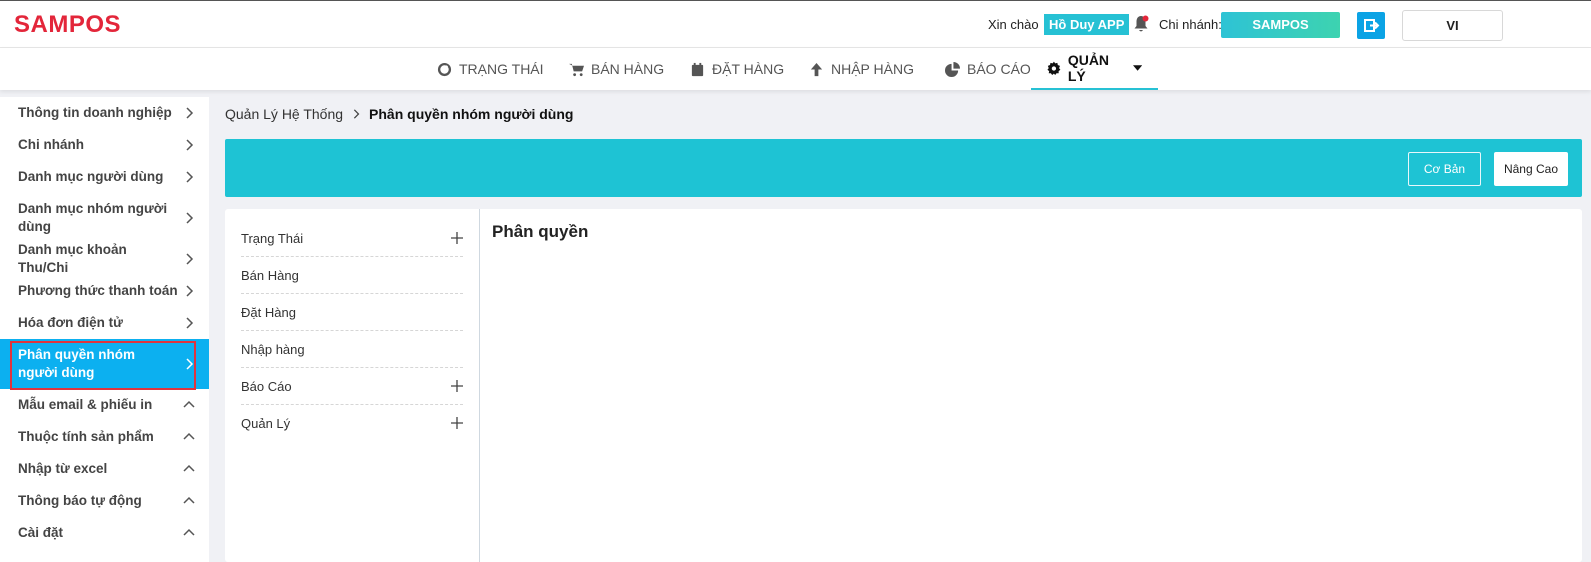 This screenshot has height=562, width=1591. I want to click on sidebar-item-label: Danh mục nhóm người dùng, so click(93, 217).